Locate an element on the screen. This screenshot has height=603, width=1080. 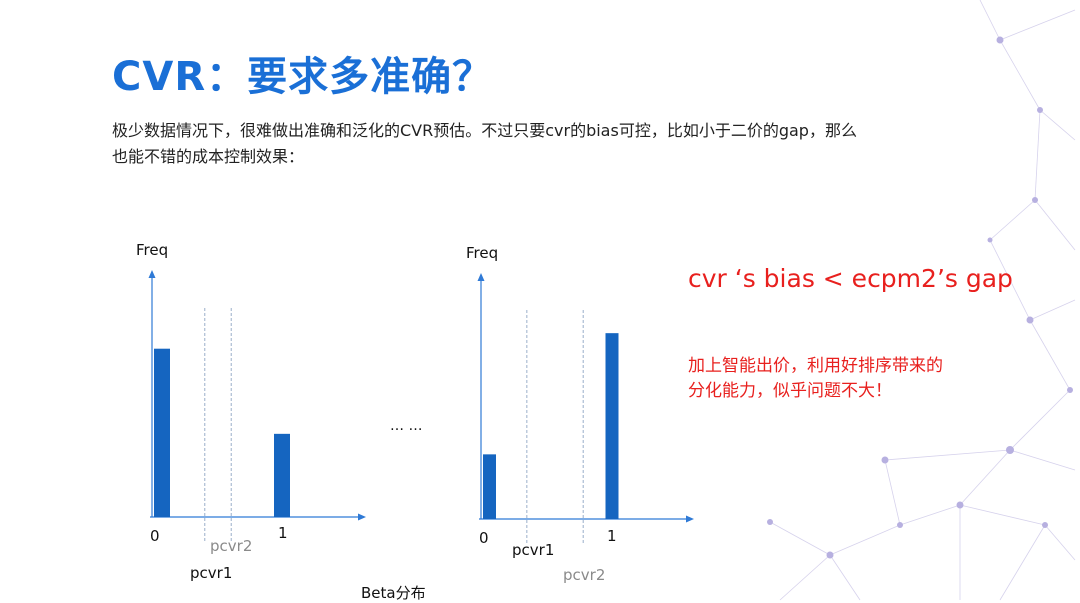
chart1-xtick-0: 0 is located at coordinates (155, 536).